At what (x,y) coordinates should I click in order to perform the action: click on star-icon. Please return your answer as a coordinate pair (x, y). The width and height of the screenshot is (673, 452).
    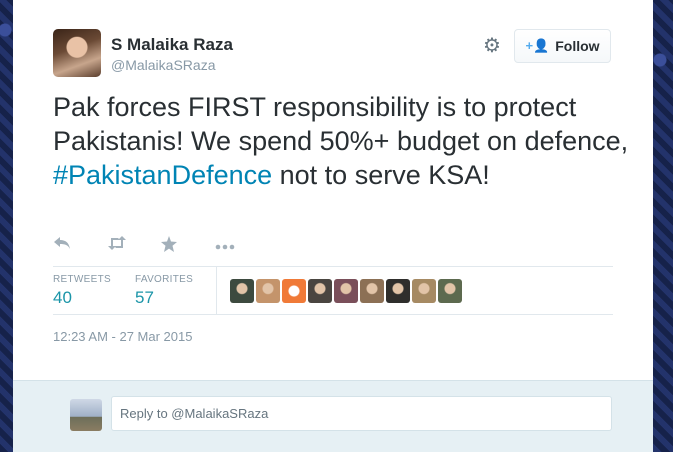
    Looking at the image, I should click on (188, 246).